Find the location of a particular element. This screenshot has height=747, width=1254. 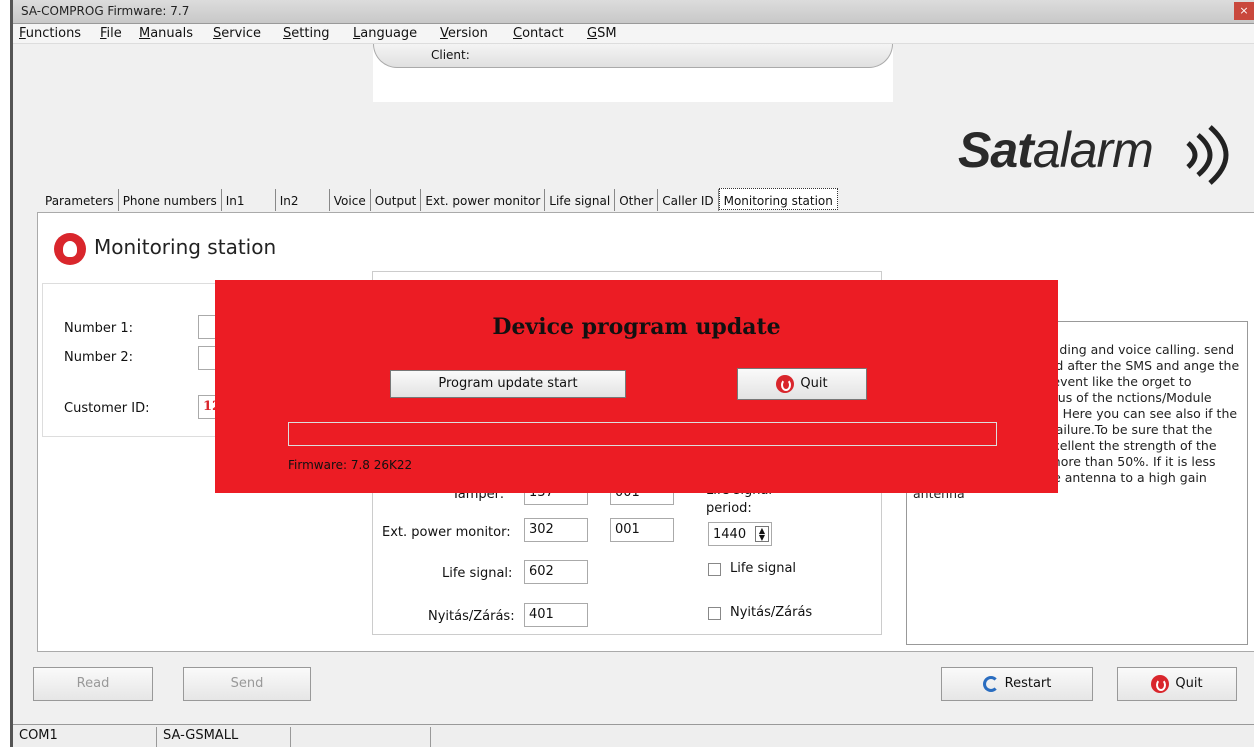

restart-icon is located at coordinates (990, 683).